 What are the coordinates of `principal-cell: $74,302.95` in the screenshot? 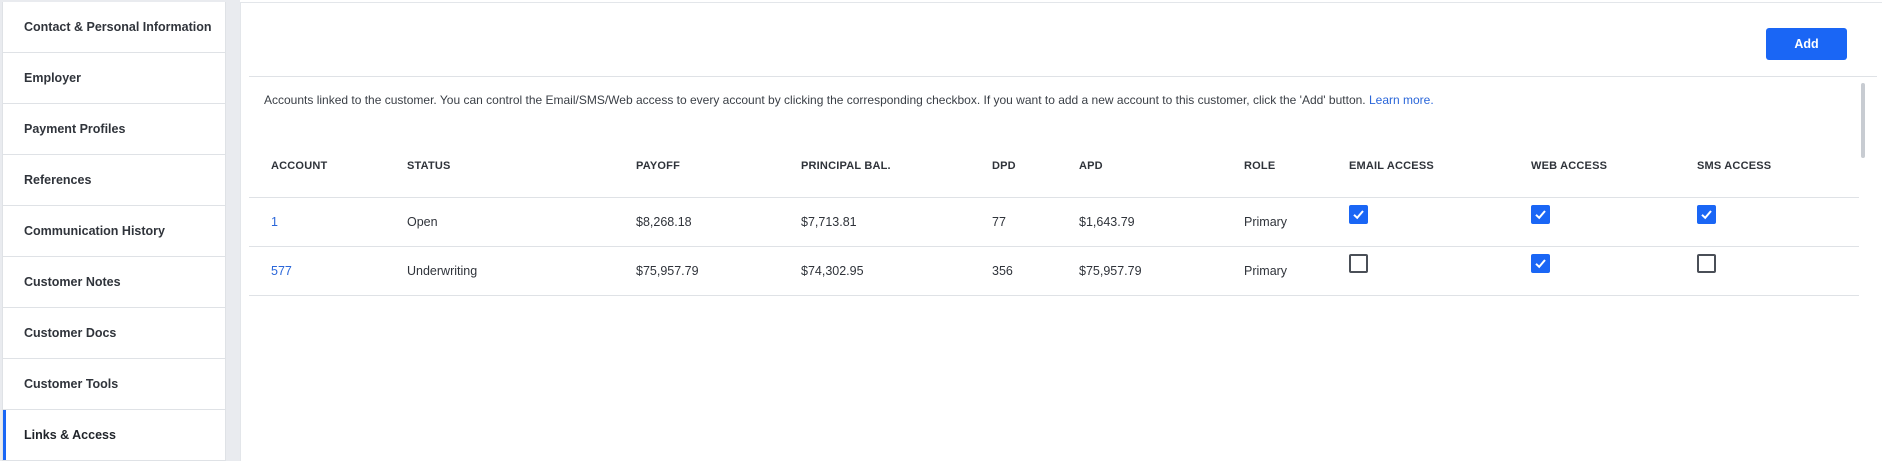 It's located at (832, 271).